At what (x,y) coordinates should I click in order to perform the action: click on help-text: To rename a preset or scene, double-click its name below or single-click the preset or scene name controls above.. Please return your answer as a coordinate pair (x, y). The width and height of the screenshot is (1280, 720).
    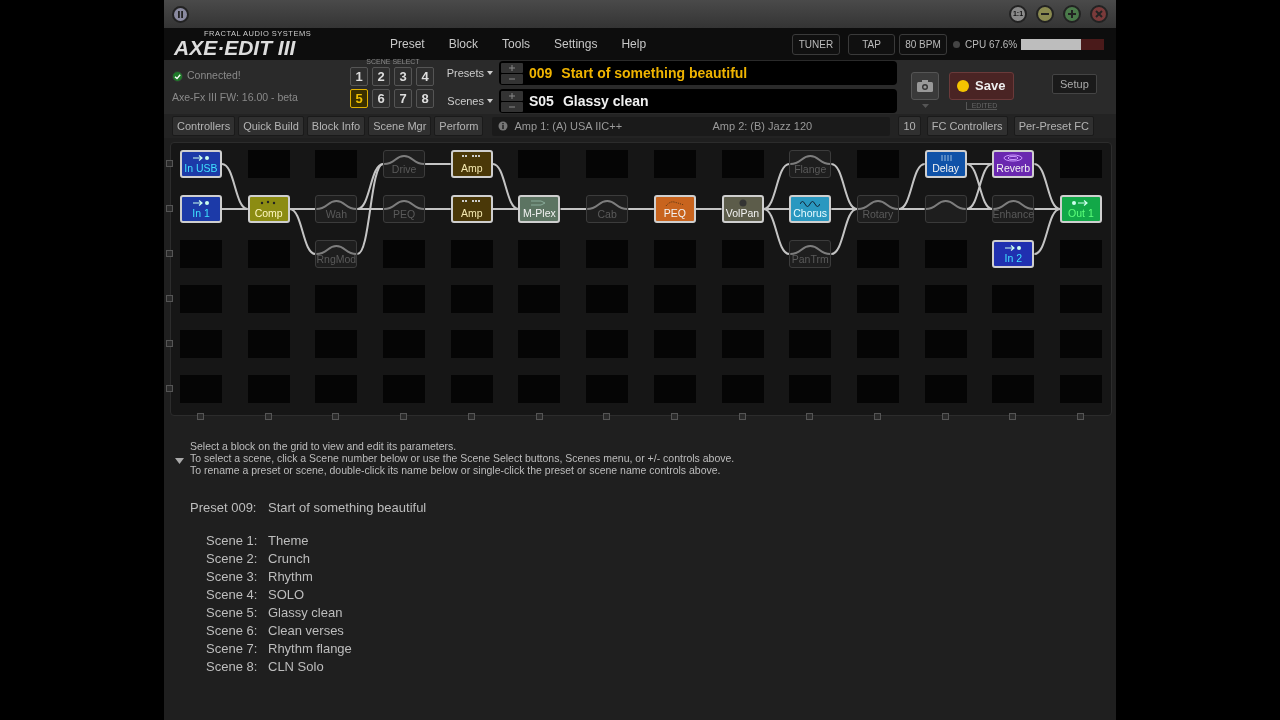
    Looking at the image, I should click on (456, 470).